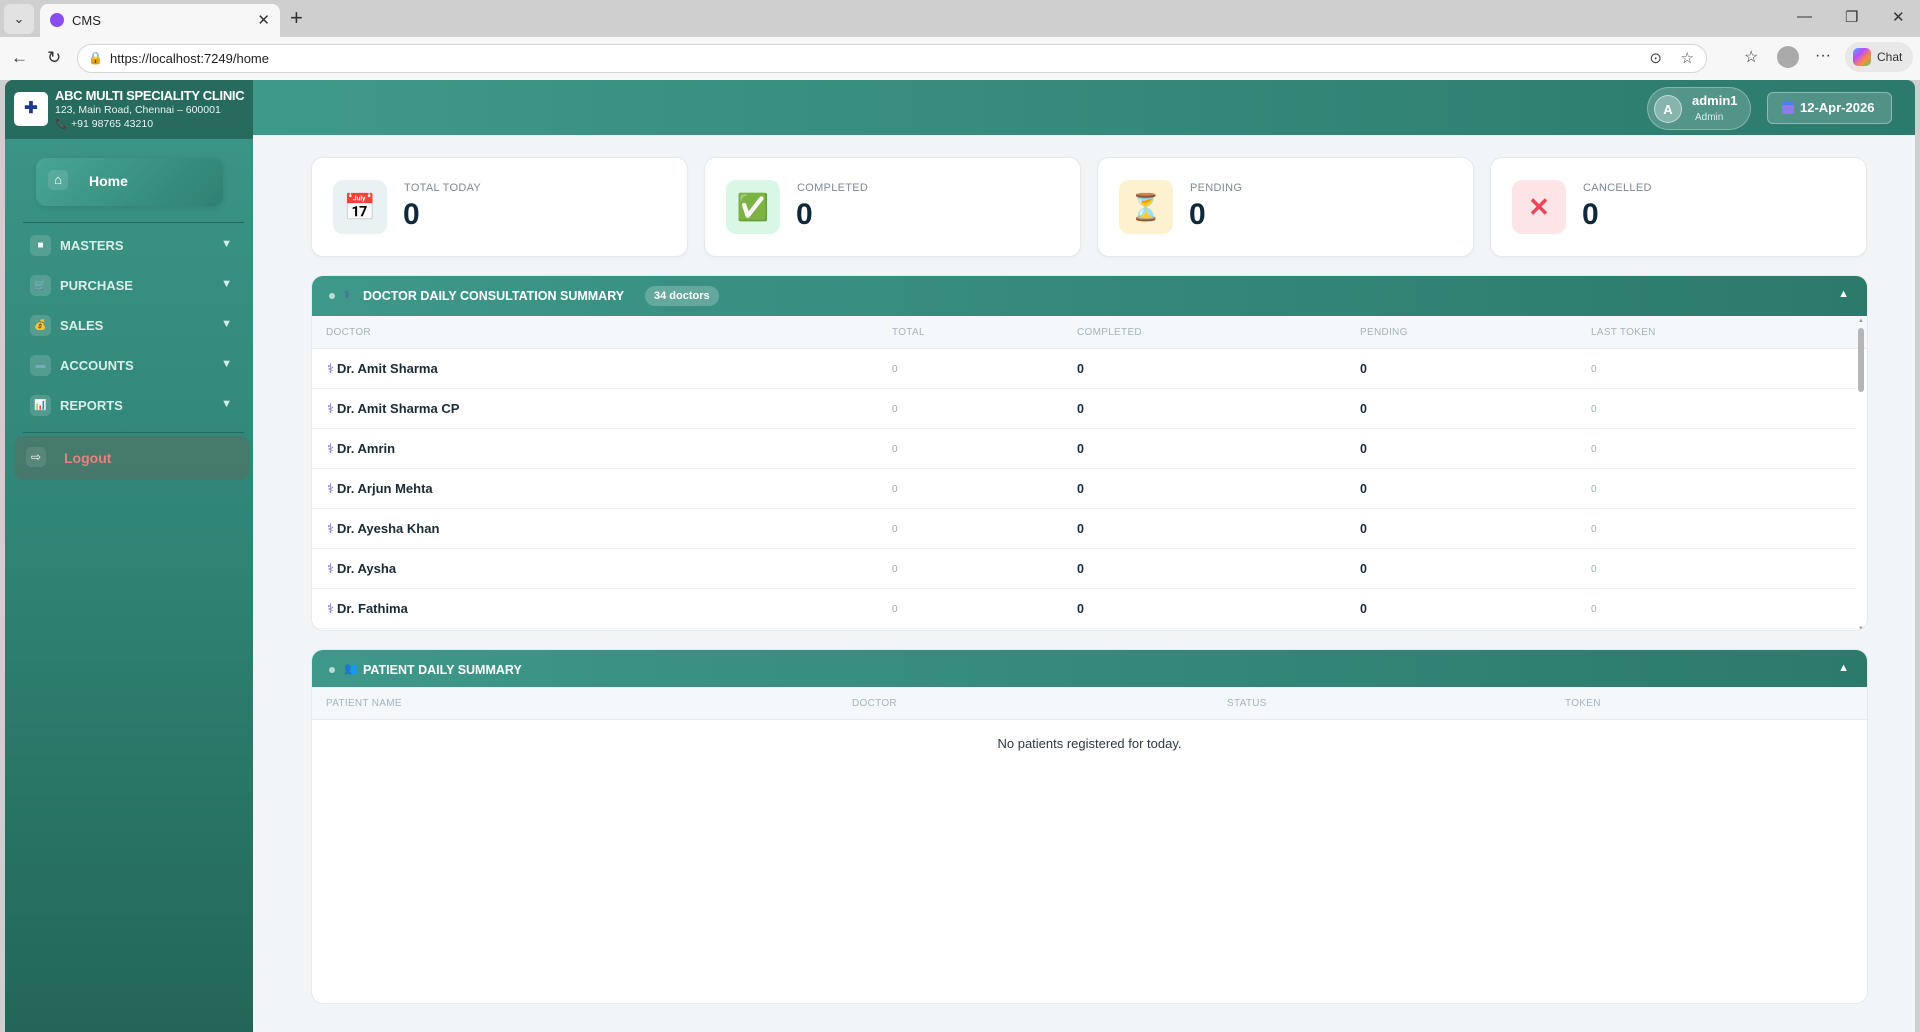 The width and height of the screenshot is (1920, 1032). Describe the element at coordinates (874, 703) in the screenshot. I see `column-header: DOCTOR` at that location.